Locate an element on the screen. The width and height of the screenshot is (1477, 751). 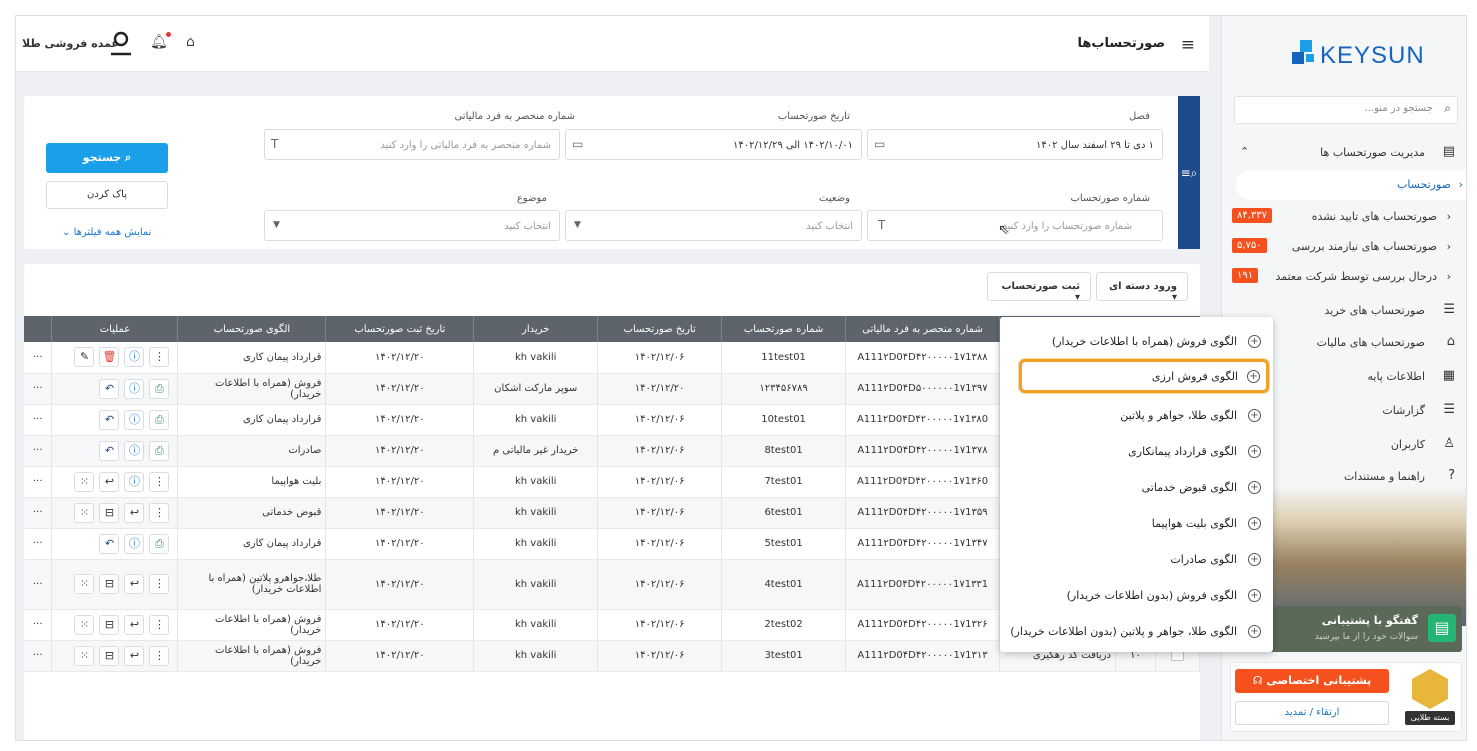
cell-inv-no: 10test01 is located at coordinates (784, 420).